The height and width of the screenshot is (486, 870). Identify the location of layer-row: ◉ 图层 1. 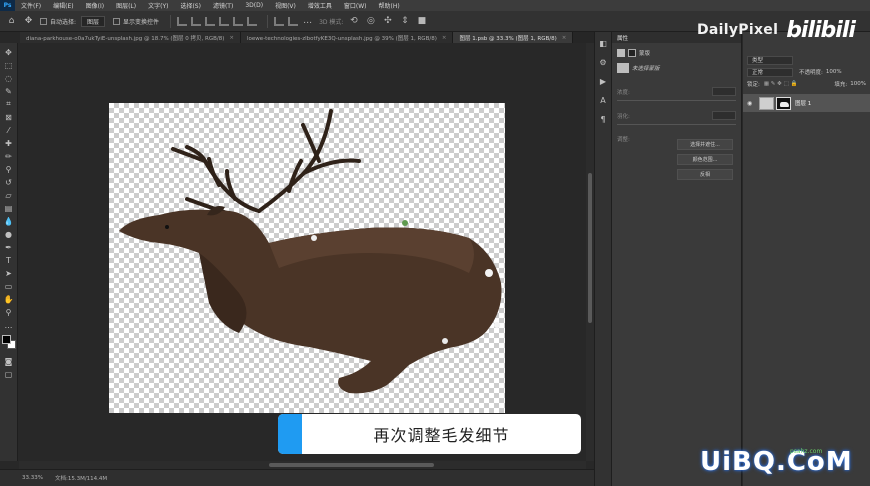
(806, 103).